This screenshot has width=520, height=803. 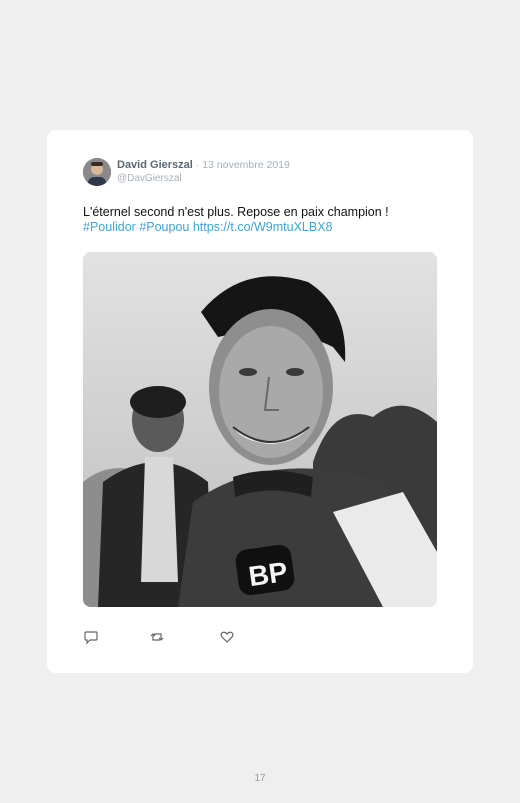 I want to click on tweet-date: · 13 novembre 2019, so click(x=243, y=165).